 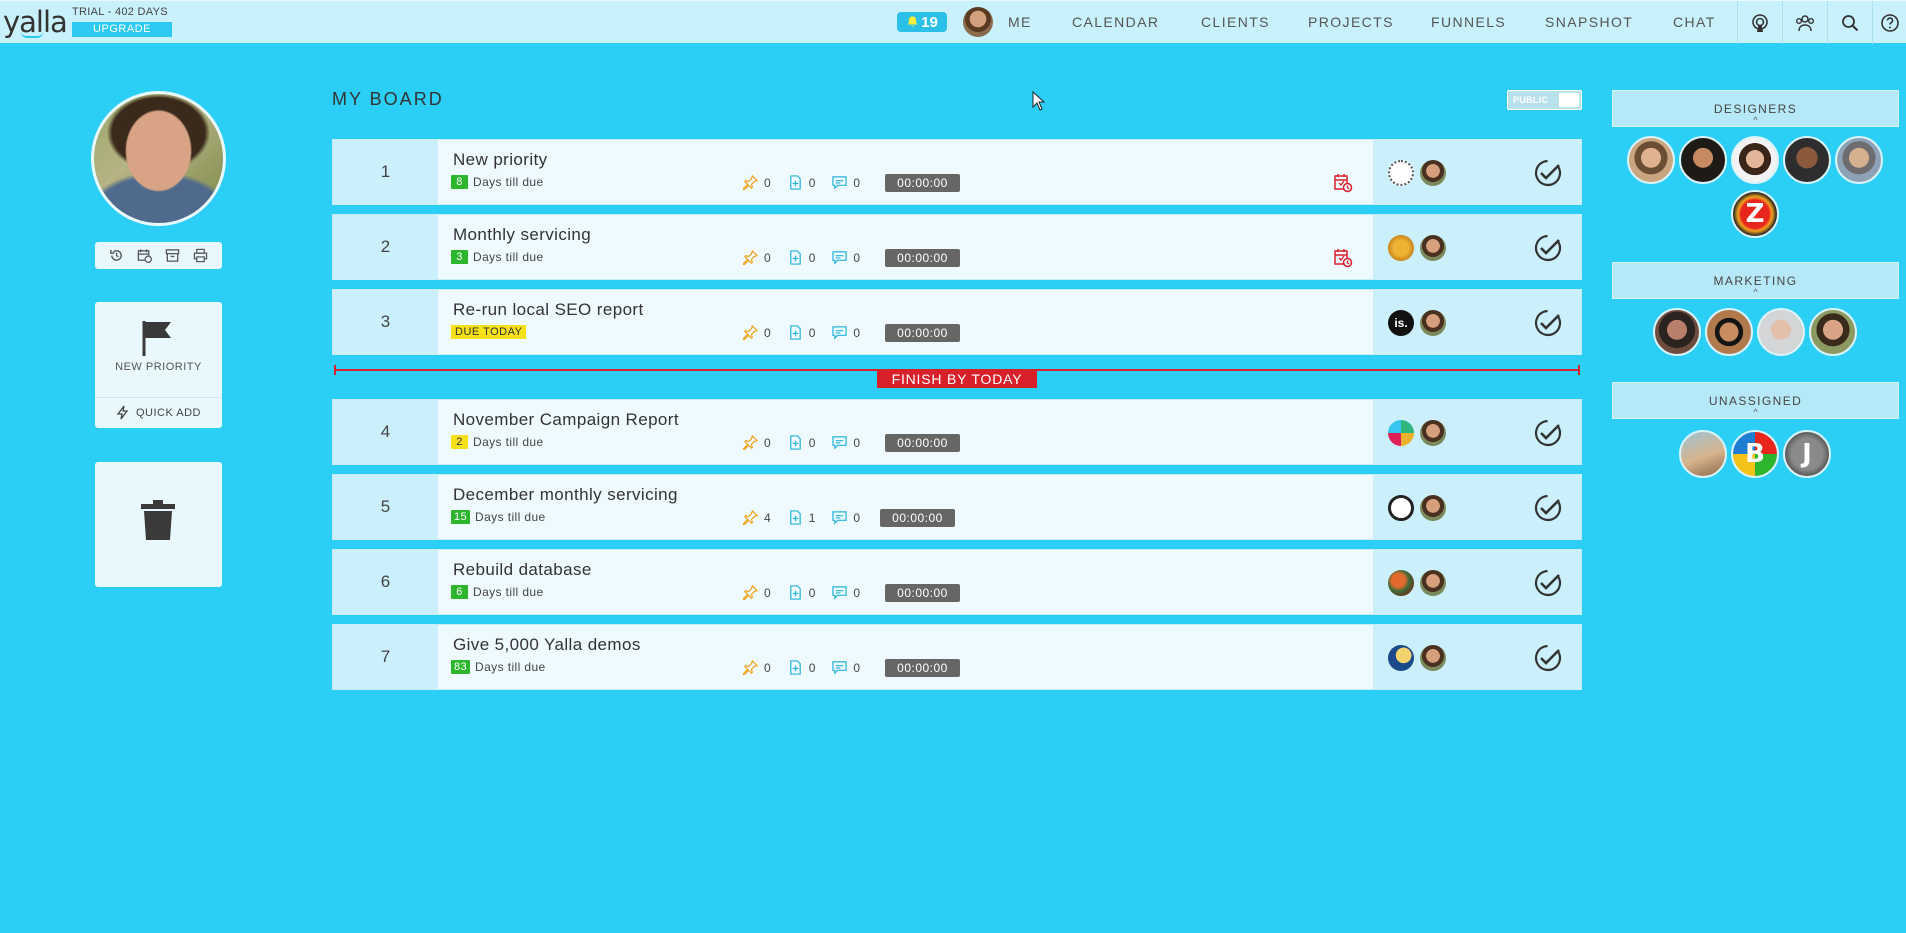 What do you see at coordinates (1589, 22) in the screenshot?
I see `nav-snapshot: SNAPSHOT` at bounding box center [1589, 22].